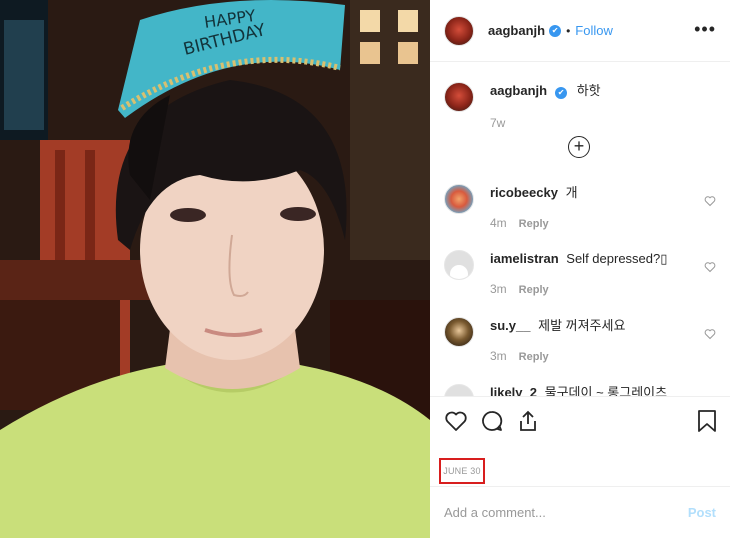 The height and width of the screenshot is (538, 730). I want to click on comment-username: ricobeecky, so click(524, 192).